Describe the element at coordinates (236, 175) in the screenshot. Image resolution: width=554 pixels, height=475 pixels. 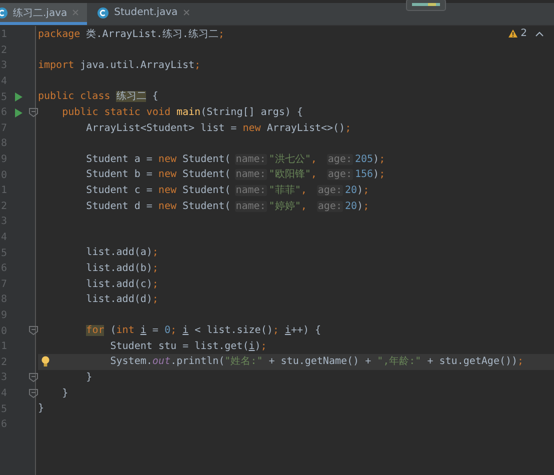
I see `code-line: Student b = new Student( name: "欧阳锋", age: 156);` at that location.